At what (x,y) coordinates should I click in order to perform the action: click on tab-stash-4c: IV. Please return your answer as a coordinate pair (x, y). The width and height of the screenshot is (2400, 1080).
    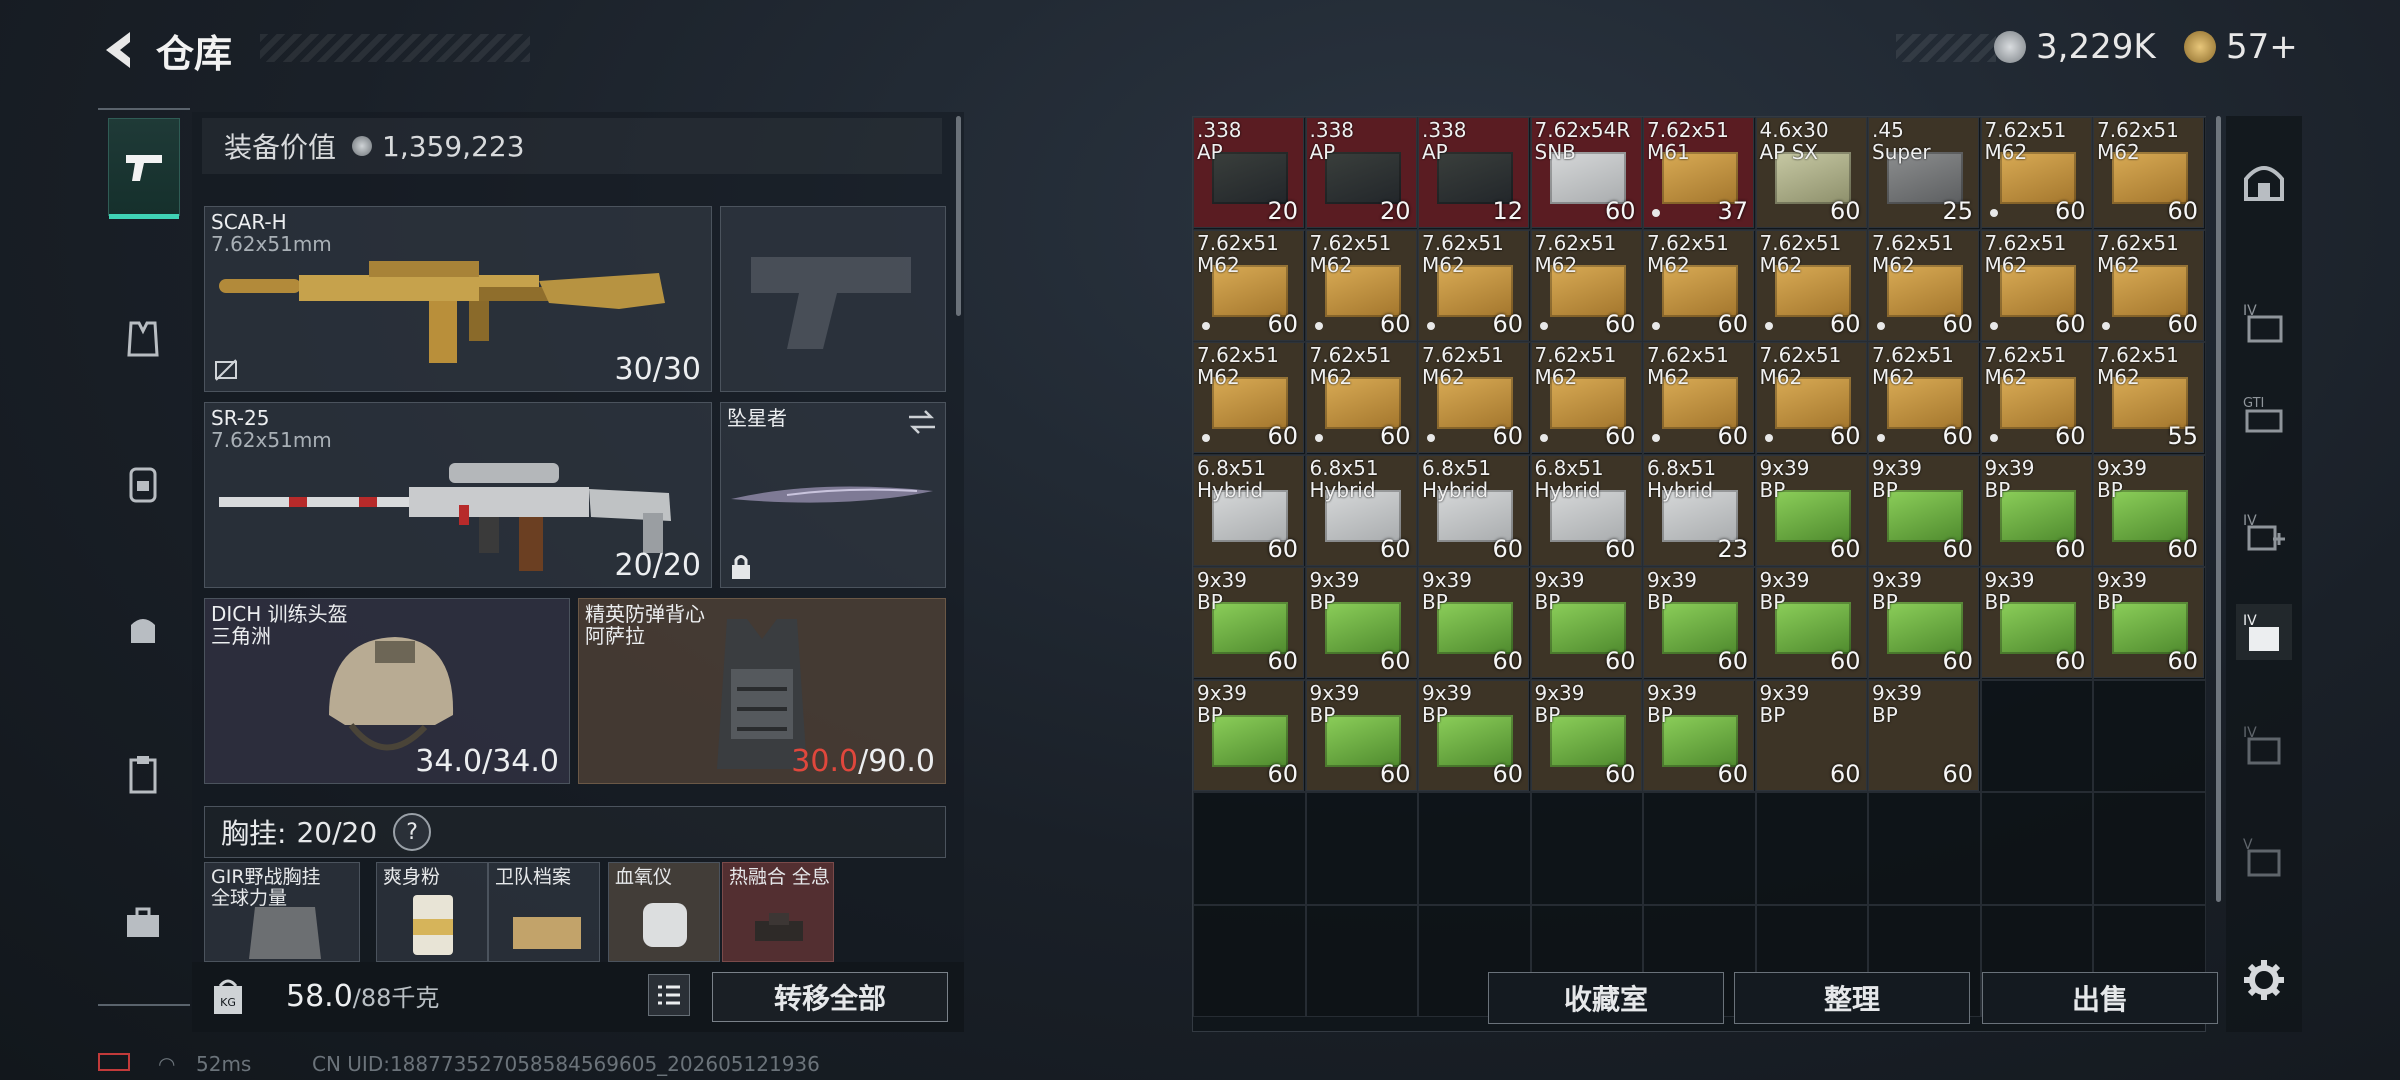
    Looking at the image, I should click on (2264, 632).